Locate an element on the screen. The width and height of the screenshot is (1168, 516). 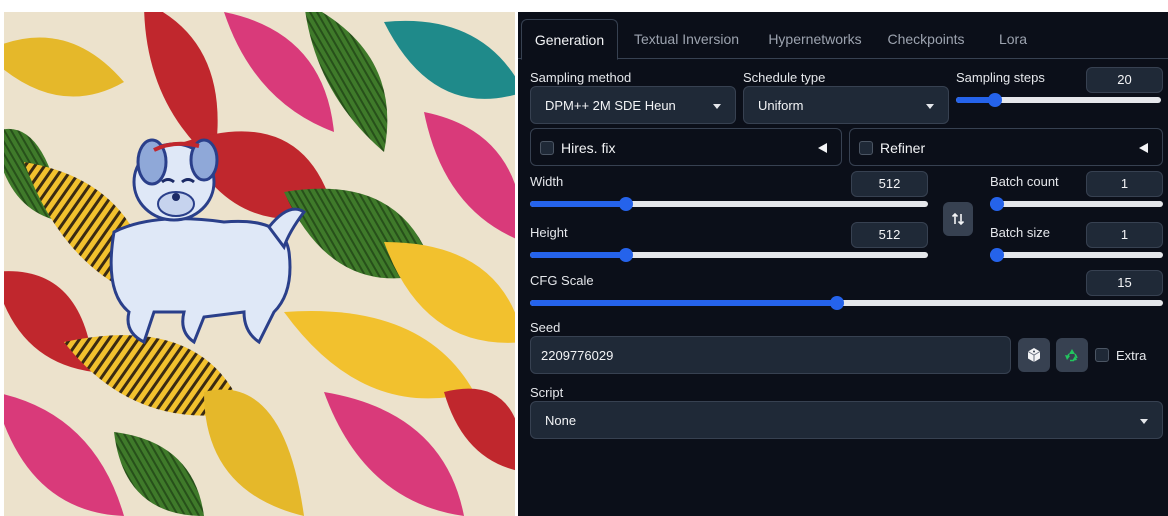
sampling-steps-slider is located at coordinates (1058, 100).